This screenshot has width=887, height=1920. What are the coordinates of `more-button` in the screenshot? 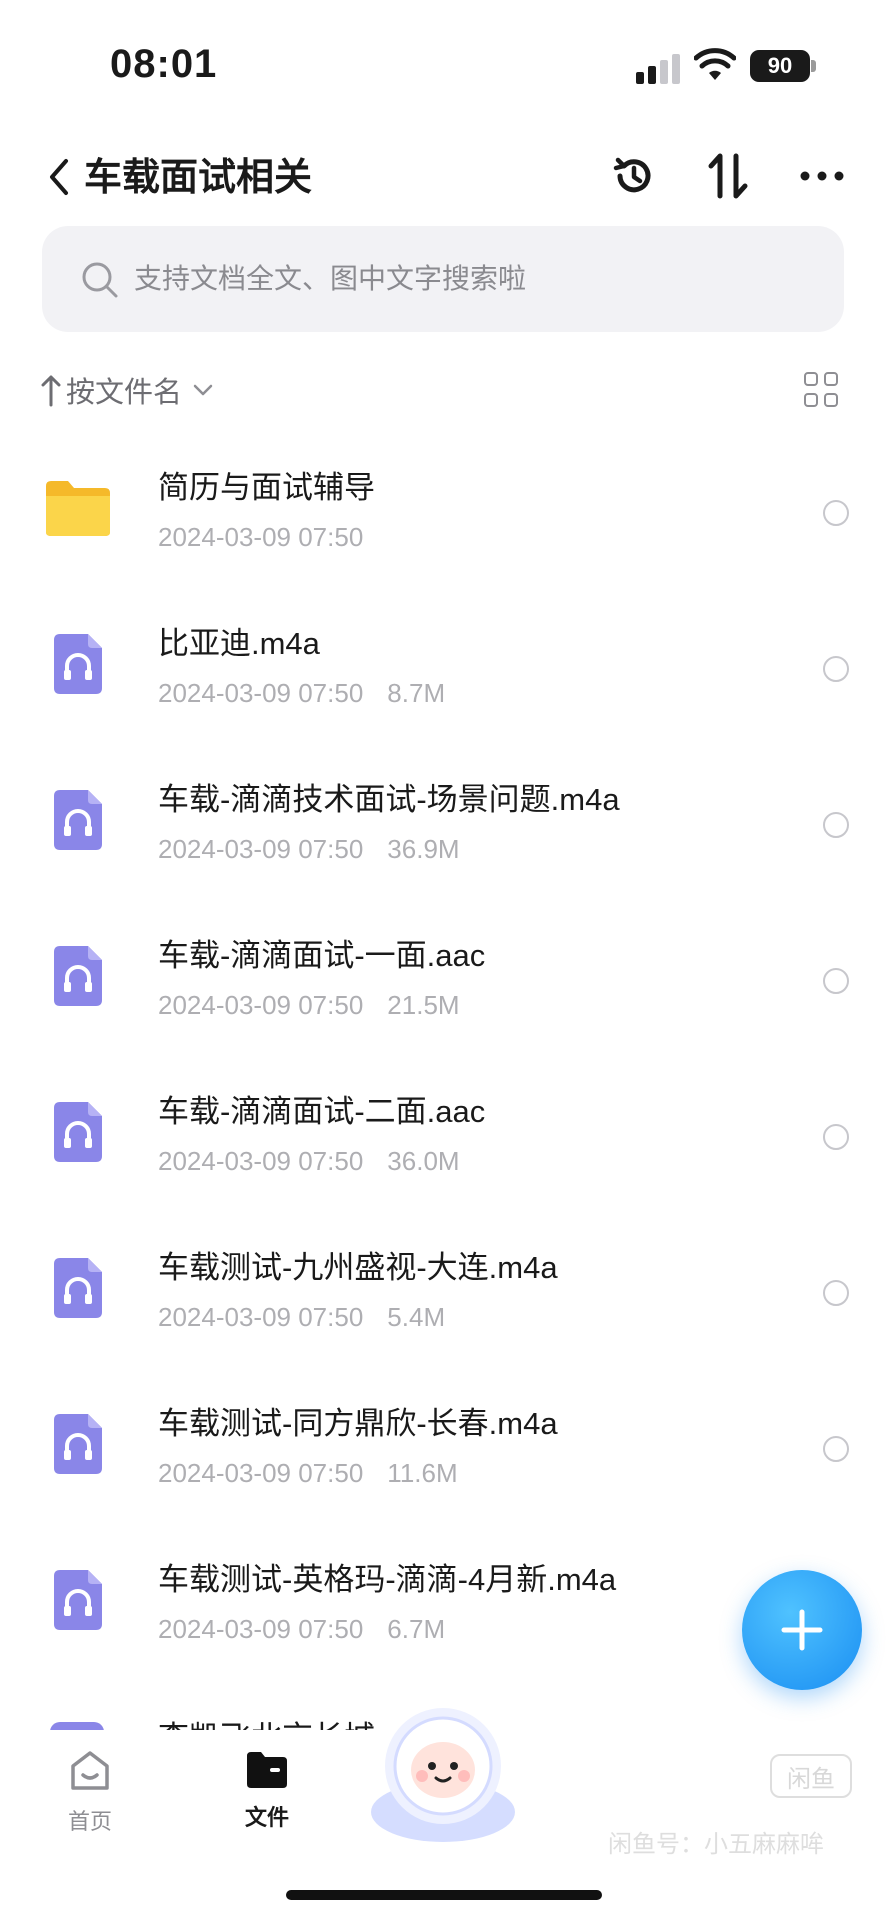 It's located at (822, 176).